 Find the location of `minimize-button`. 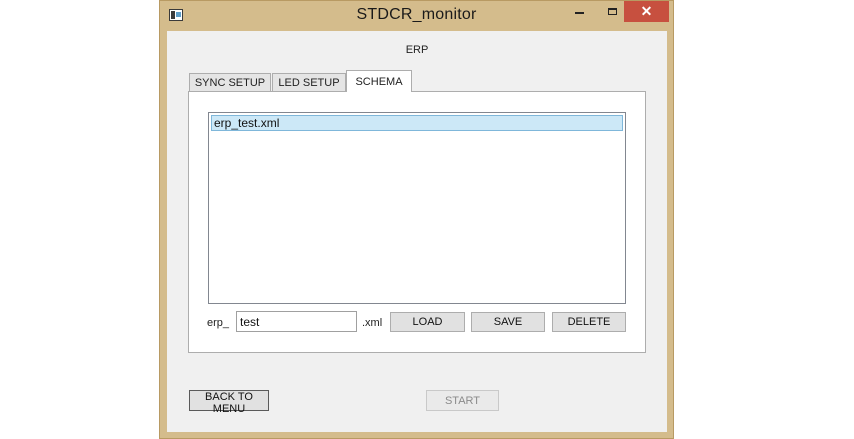

minimize-button is located at coordinates (579, 11).